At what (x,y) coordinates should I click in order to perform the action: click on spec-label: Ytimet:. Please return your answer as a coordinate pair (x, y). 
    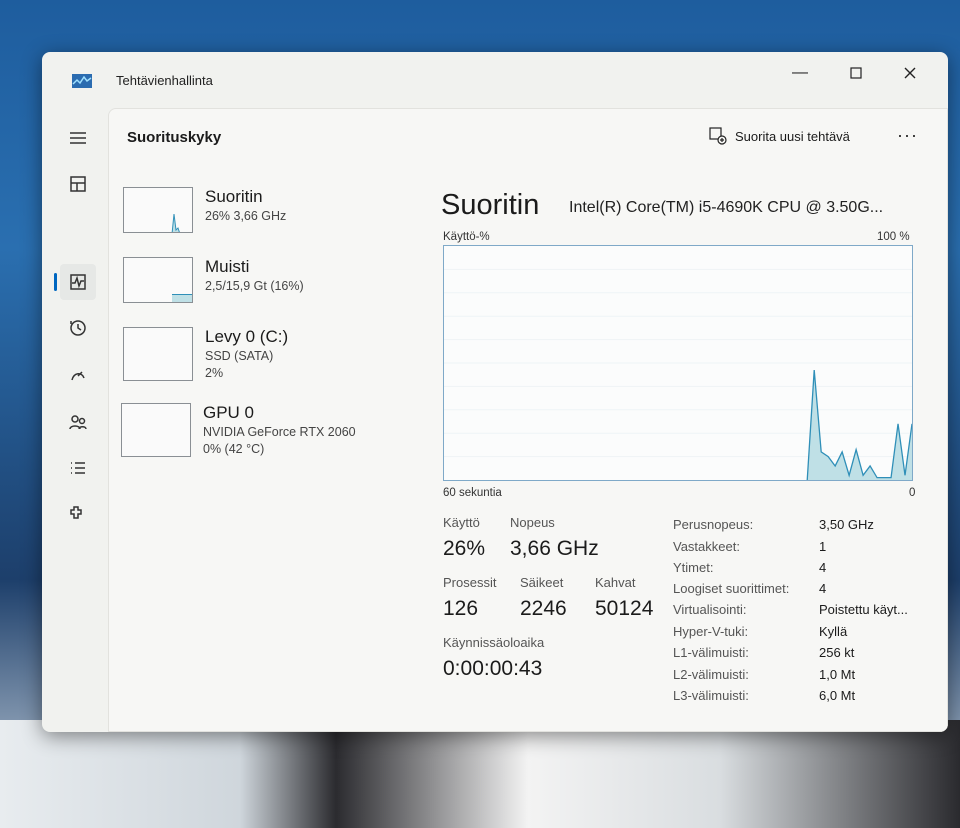
    Looking at the image, I should click on (693, 567).